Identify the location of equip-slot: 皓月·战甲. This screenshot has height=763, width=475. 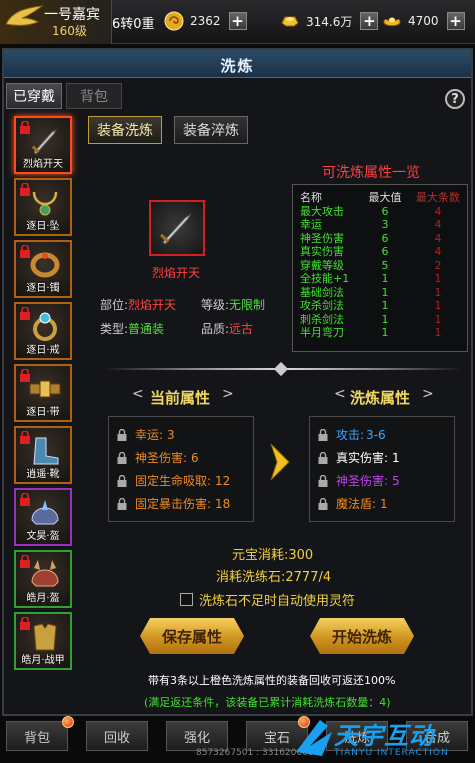
(43, 641).